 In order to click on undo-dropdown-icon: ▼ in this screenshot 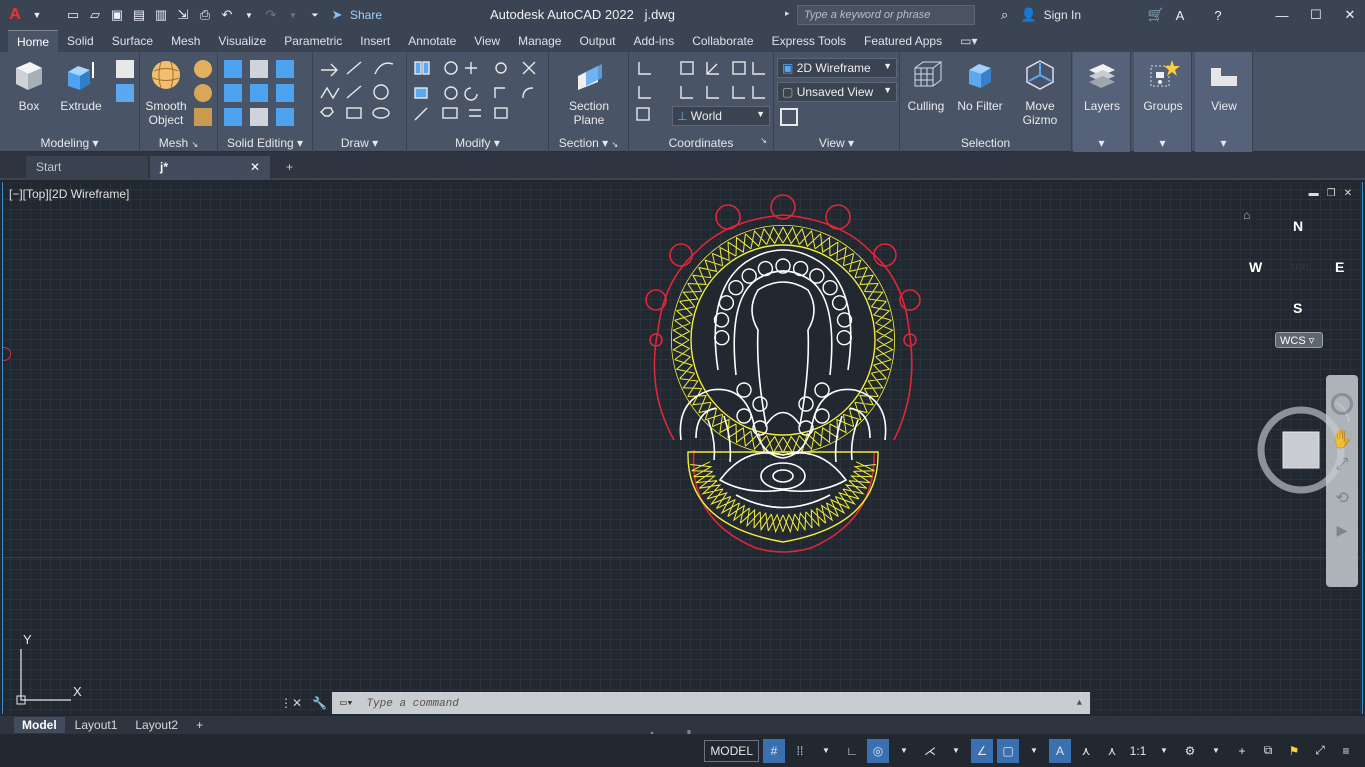, I will do `click(249, 15)`.